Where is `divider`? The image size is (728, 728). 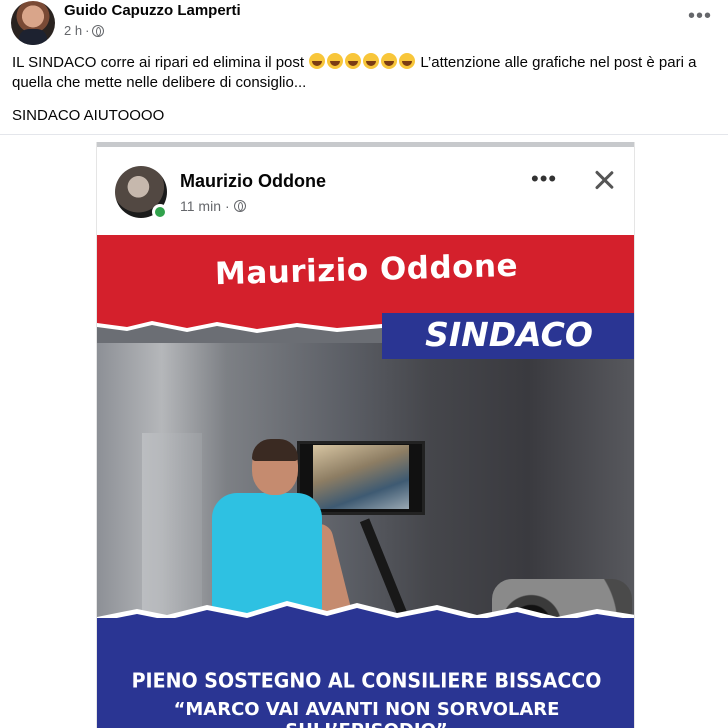 divider is located at coordinates (364, 134).